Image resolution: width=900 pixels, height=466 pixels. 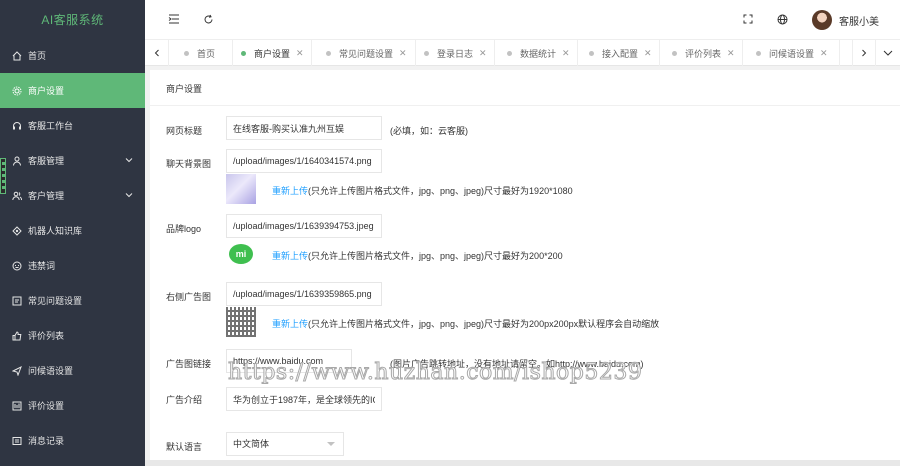 I want to click on tab-label: 商户设置, so click(x=272, y=53).